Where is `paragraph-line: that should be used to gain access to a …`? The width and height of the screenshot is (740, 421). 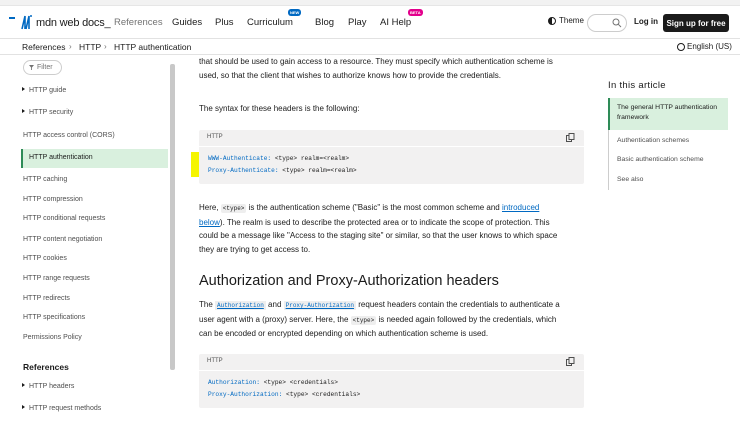 paragraph-line: that should be used to gain access to a … is located at coordinates (376, 61).